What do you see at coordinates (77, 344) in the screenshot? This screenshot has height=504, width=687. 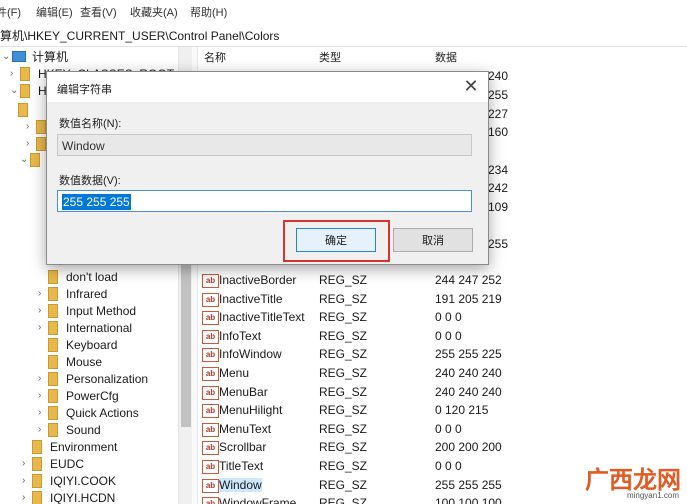 I see `tree-item-keyboard: Keyboard` at bounding box center [77, 344].